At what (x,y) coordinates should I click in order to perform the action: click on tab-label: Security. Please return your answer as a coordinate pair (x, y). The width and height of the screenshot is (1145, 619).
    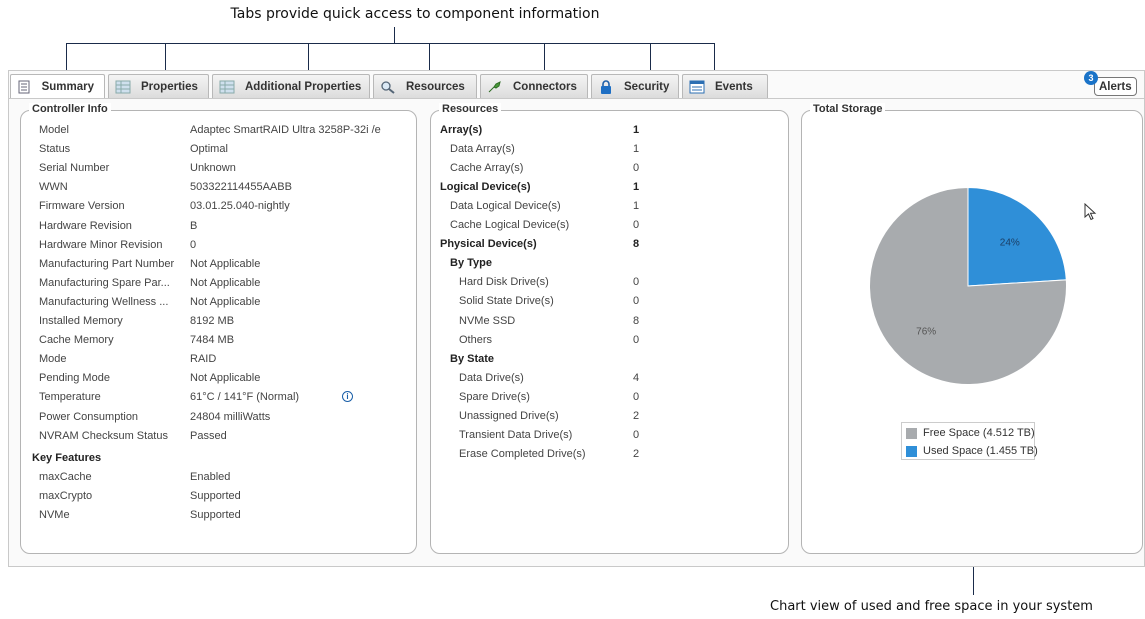
    Looking at the image, I should click on (647, 86).